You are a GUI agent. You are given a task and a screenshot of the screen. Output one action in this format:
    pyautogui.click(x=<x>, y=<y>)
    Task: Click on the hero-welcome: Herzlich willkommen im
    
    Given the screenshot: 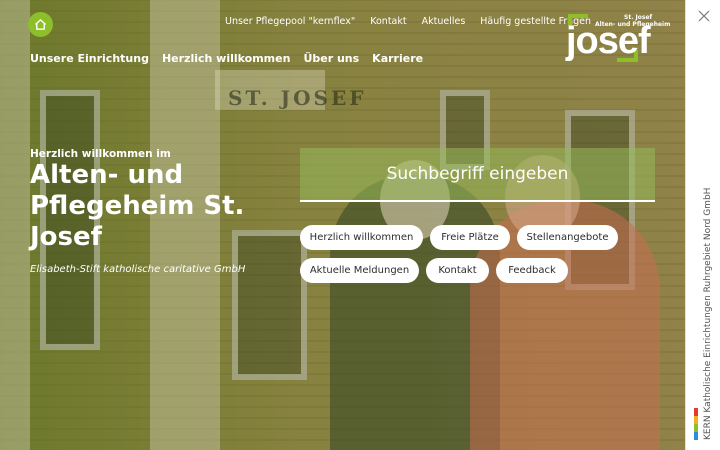 What is the action you would take?
    pyautogui.click(x=100, y=154)
    